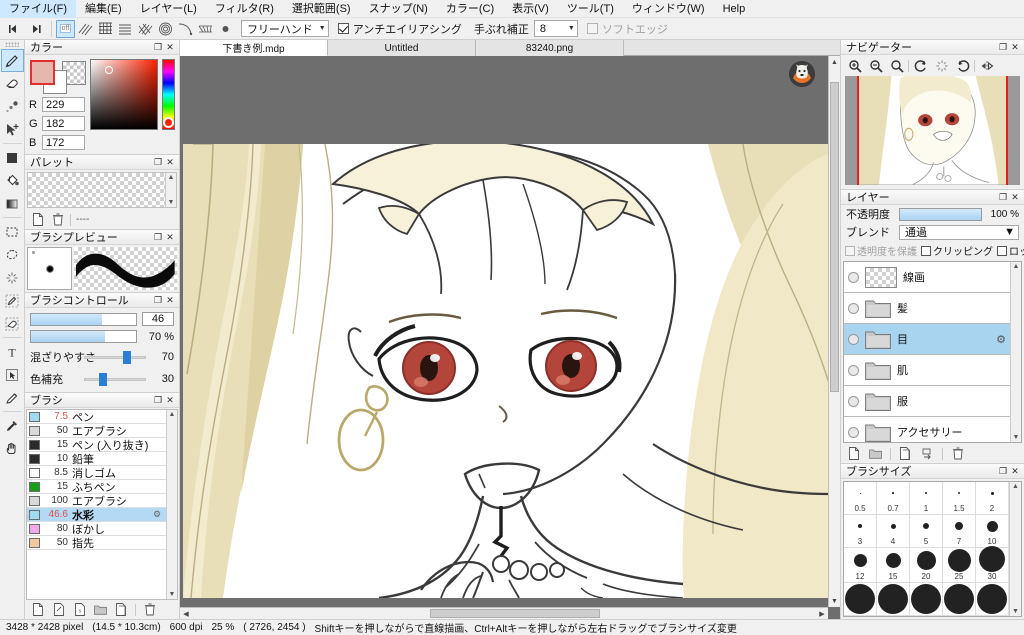  I want to click on rotate-left-icon, so click(920, 65).